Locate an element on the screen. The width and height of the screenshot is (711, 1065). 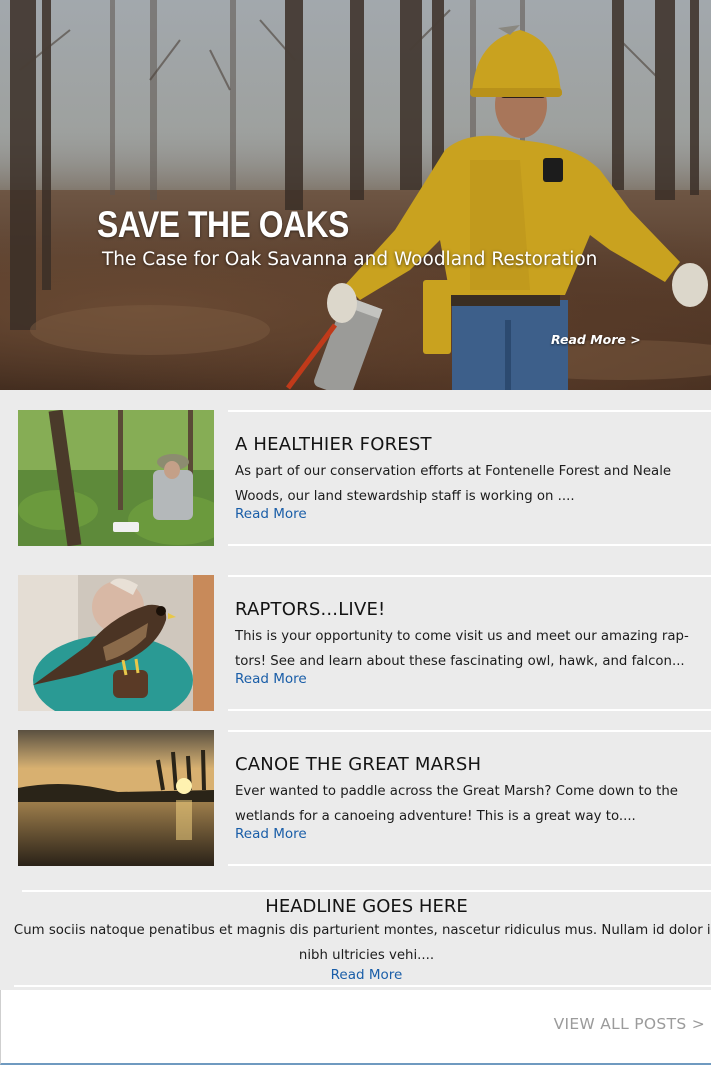
hero-title: SAVE THE OAKS is located at coordinates (223, 224).